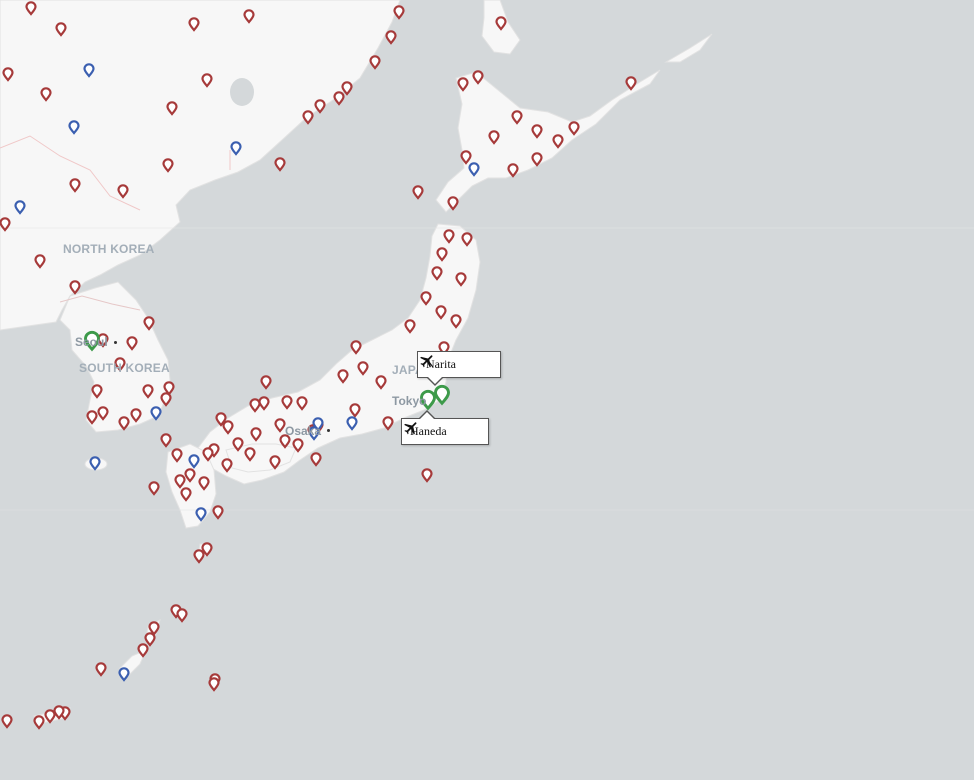 The height and width of the screenshot is (780, 974). What do you see at coordinates (115, 342) in the screenshot?
I see `city-dot-seoul` at bounding box center [115, 342].